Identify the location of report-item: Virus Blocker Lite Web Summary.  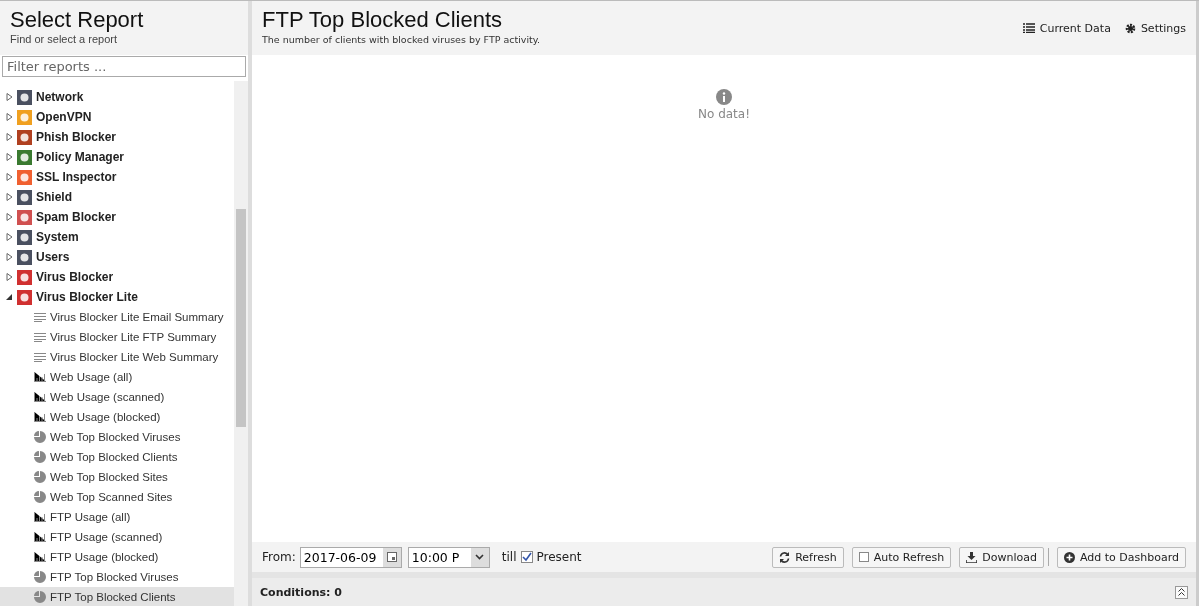
(117, 357).